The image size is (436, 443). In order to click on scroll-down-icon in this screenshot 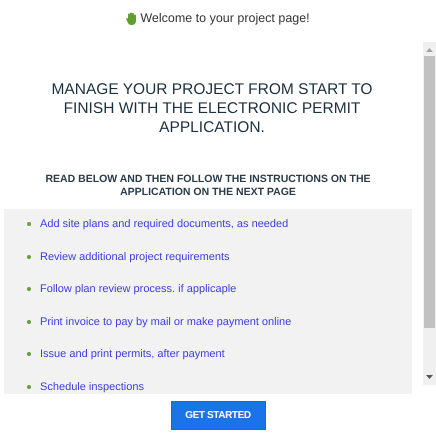, I will do `click(429, 377)`.